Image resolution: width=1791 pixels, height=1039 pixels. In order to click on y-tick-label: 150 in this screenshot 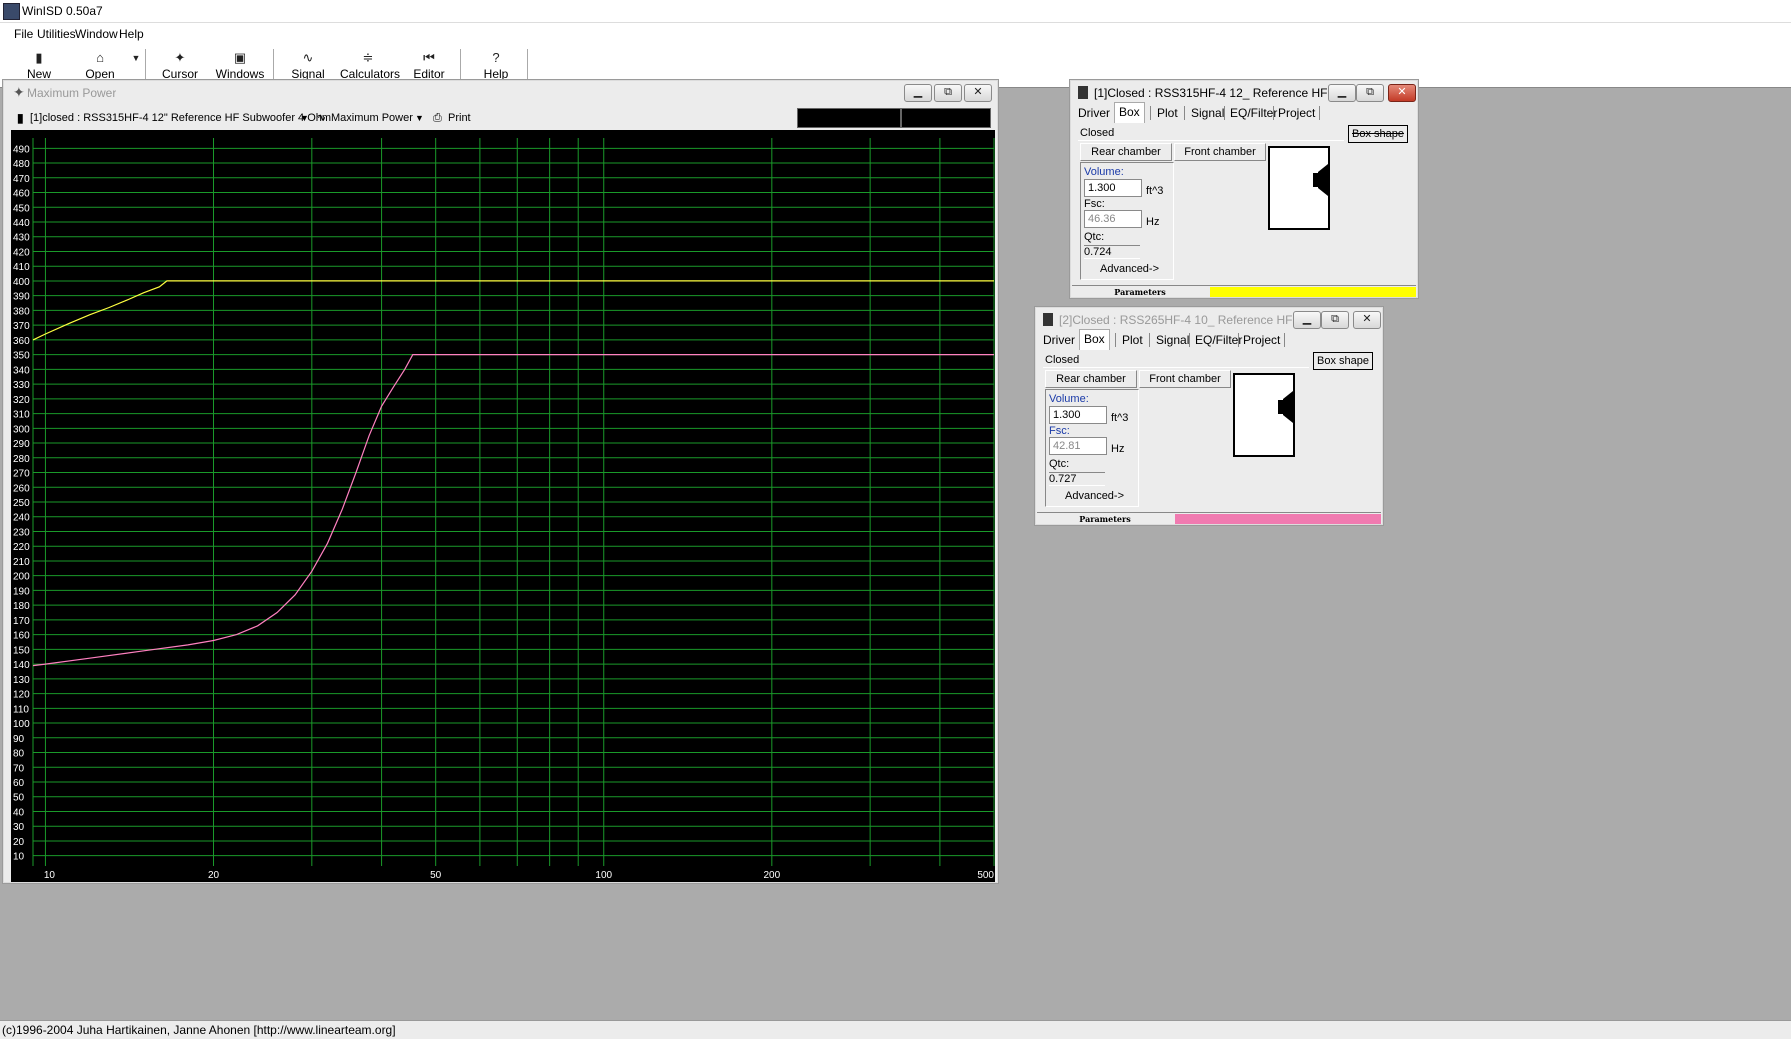, I will do `click(21, 650)`.